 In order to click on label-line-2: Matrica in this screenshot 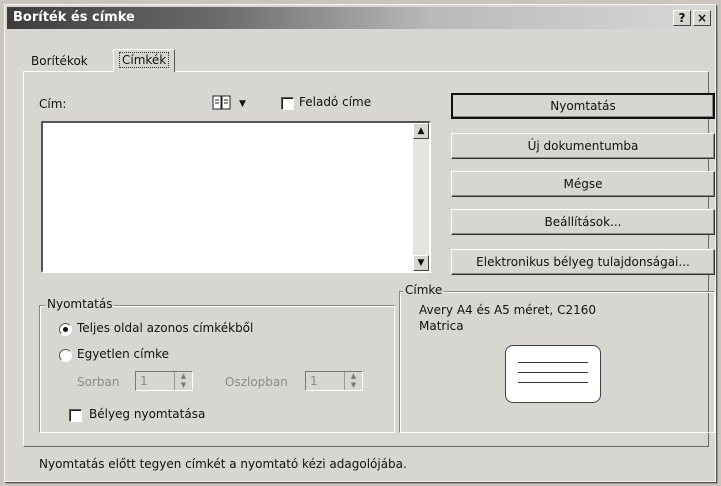, I will do `click(441, 326)`.